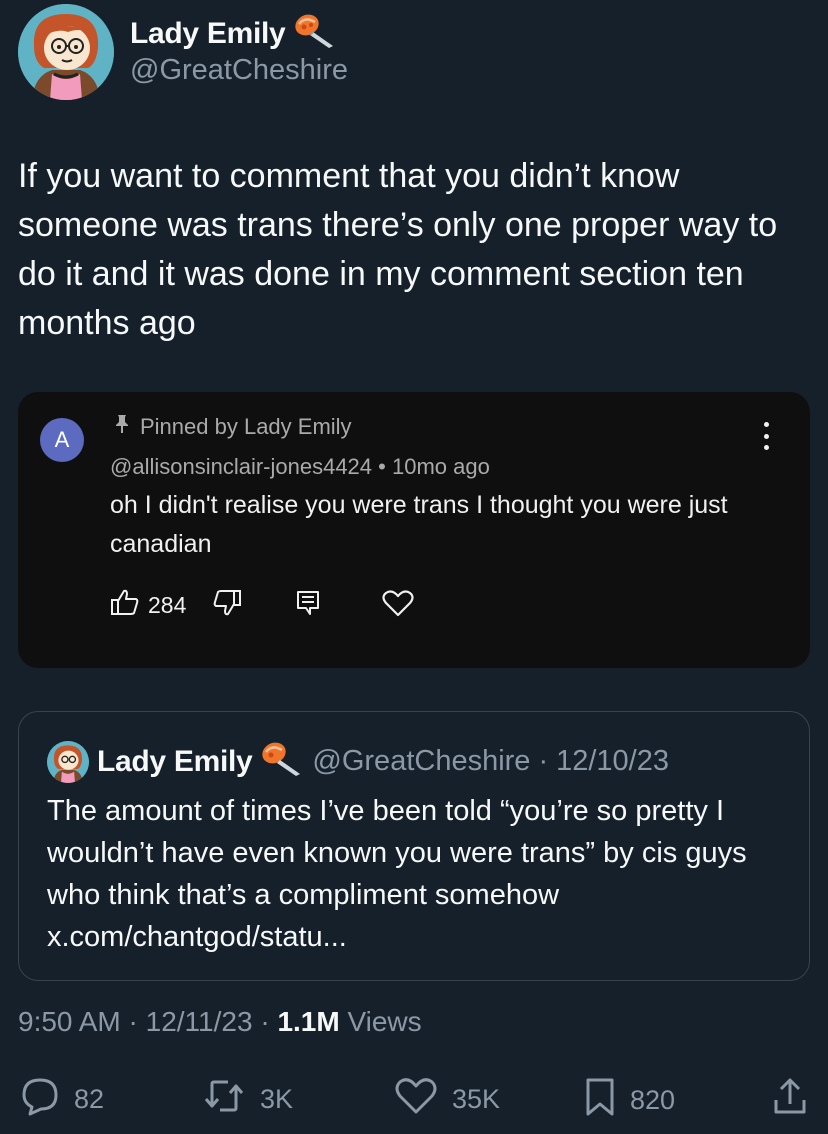 The width and height of the screenshot is (828, 1134). What do you see at coordinates (308, 605) in the screenshot?
I see `reply-comment-icon` at bounding box center [308, 605].